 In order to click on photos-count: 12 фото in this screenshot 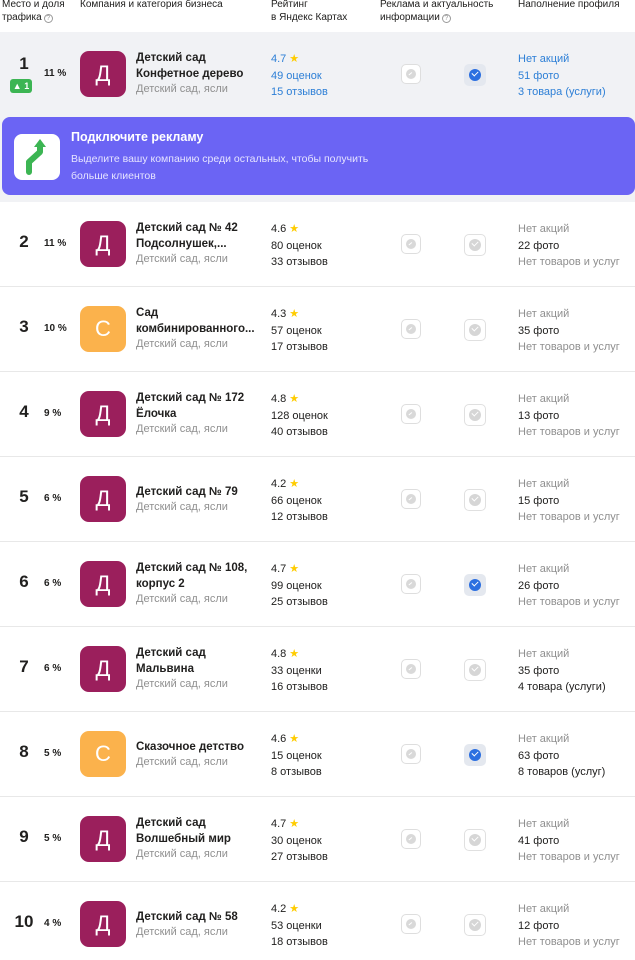, I will do `click(539, 925)`.